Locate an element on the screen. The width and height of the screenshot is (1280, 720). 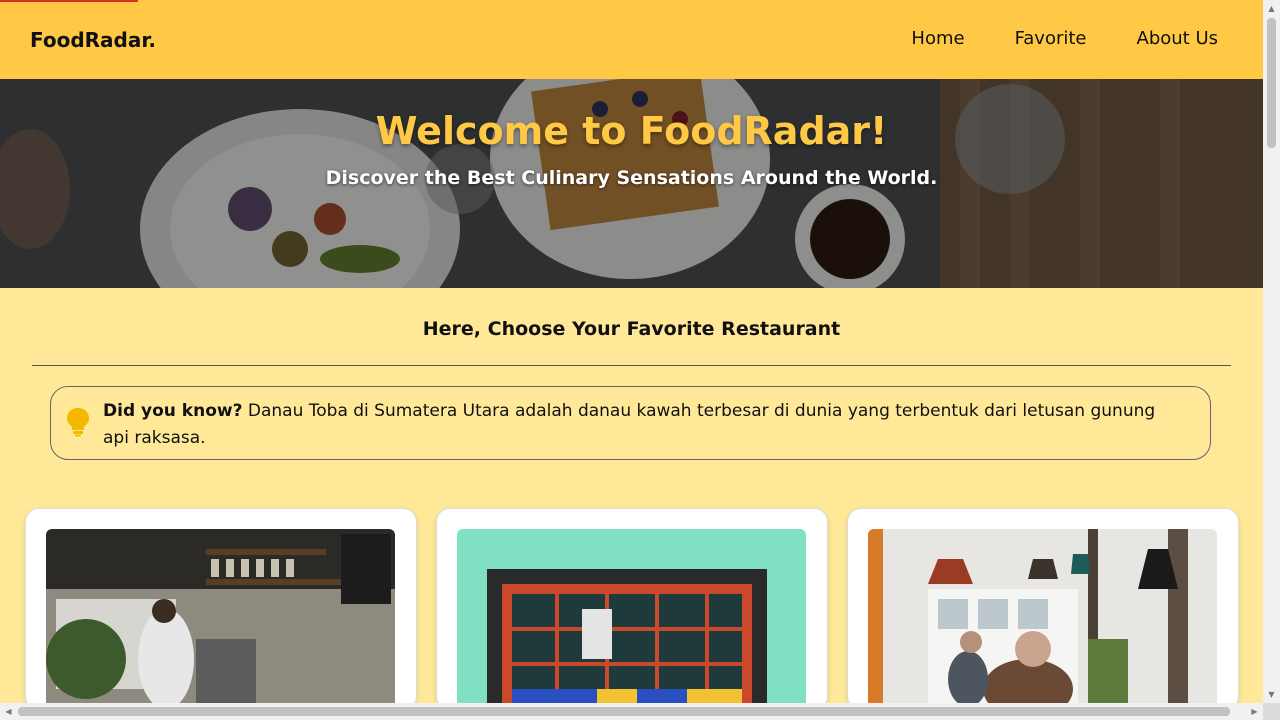
lightbulb-icon is located at coordinates (78, 424).